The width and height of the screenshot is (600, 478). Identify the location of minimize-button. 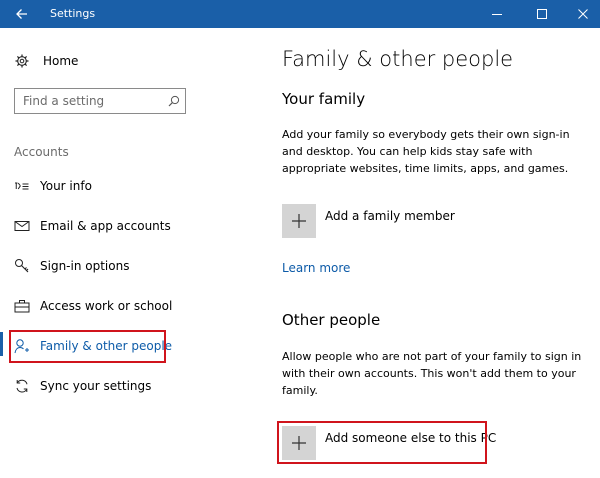
(497, 14).